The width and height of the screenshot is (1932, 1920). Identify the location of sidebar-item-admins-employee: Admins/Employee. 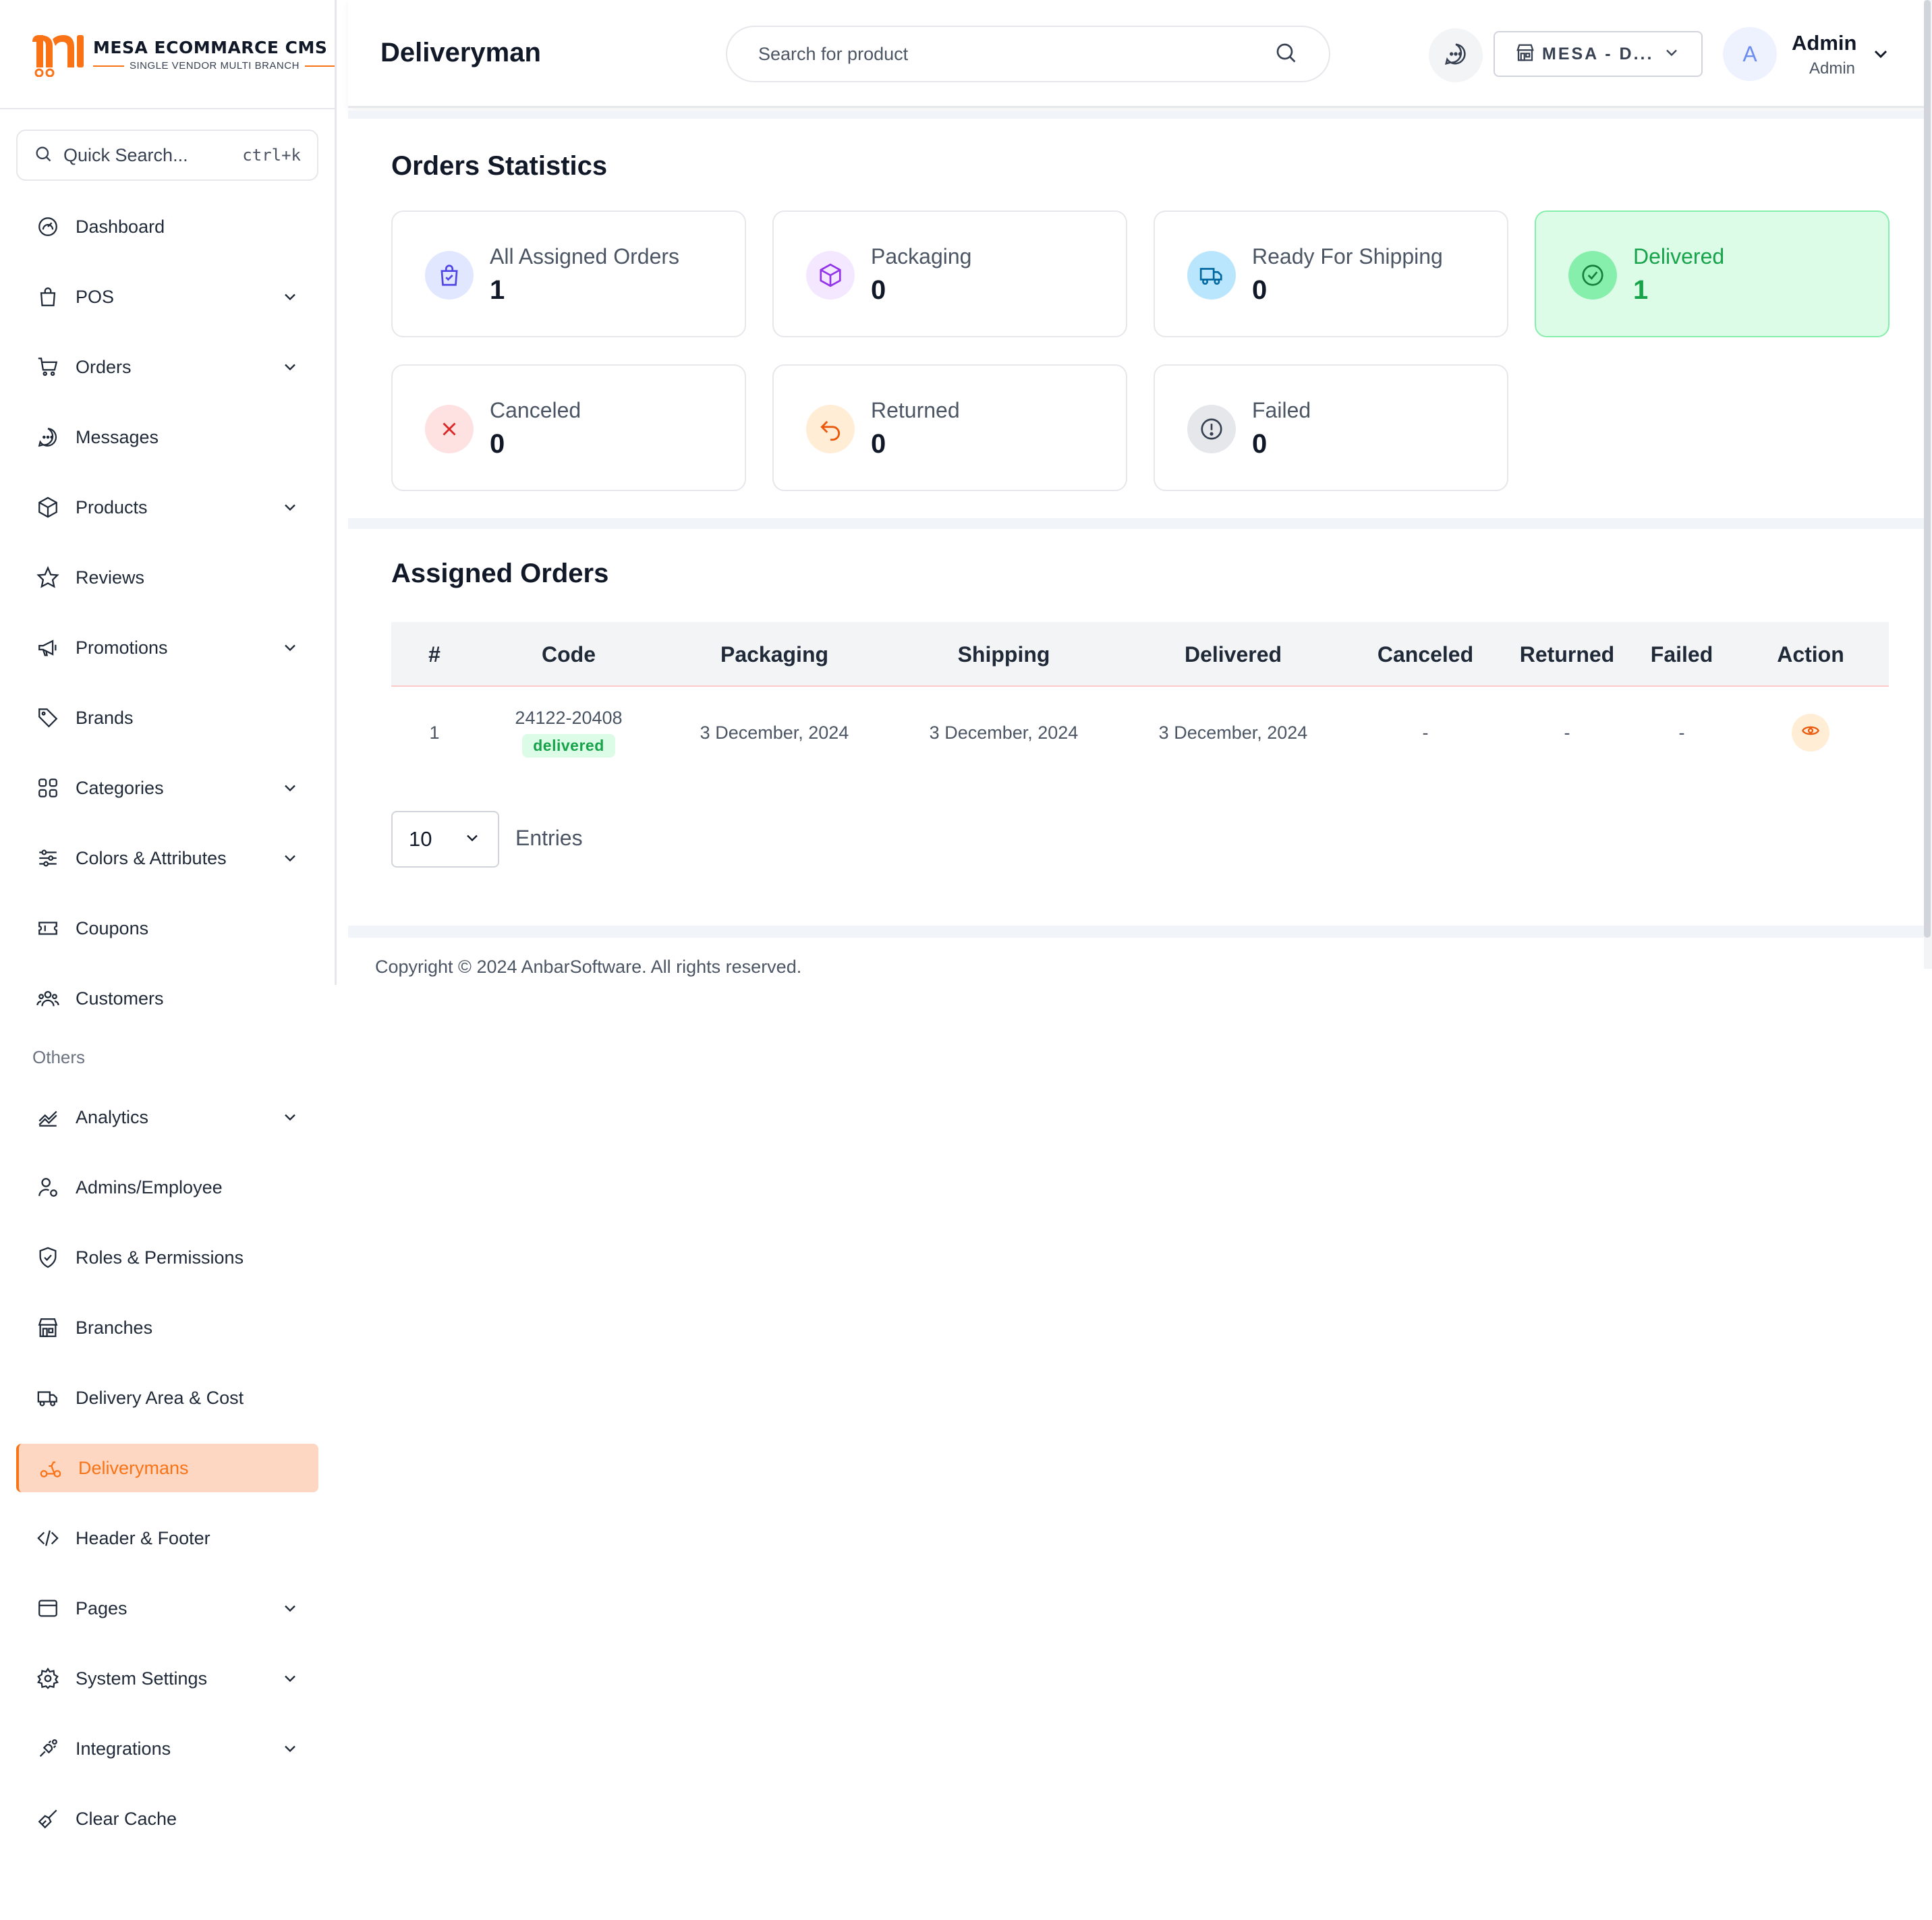
(167, 1187).